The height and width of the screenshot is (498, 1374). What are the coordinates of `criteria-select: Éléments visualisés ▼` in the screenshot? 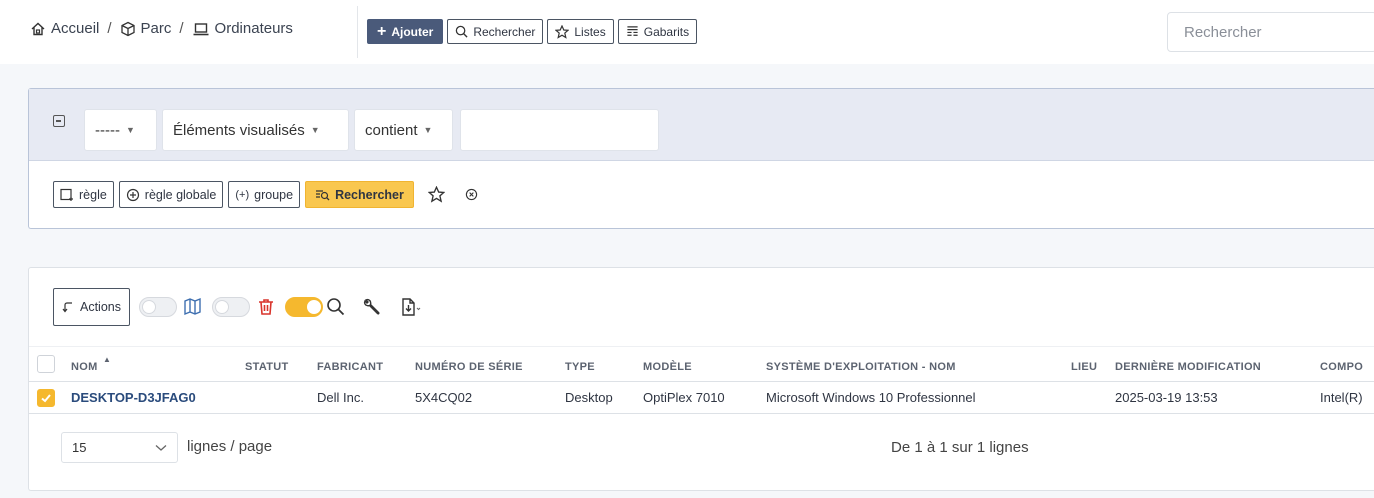 It's located at (255, 130).